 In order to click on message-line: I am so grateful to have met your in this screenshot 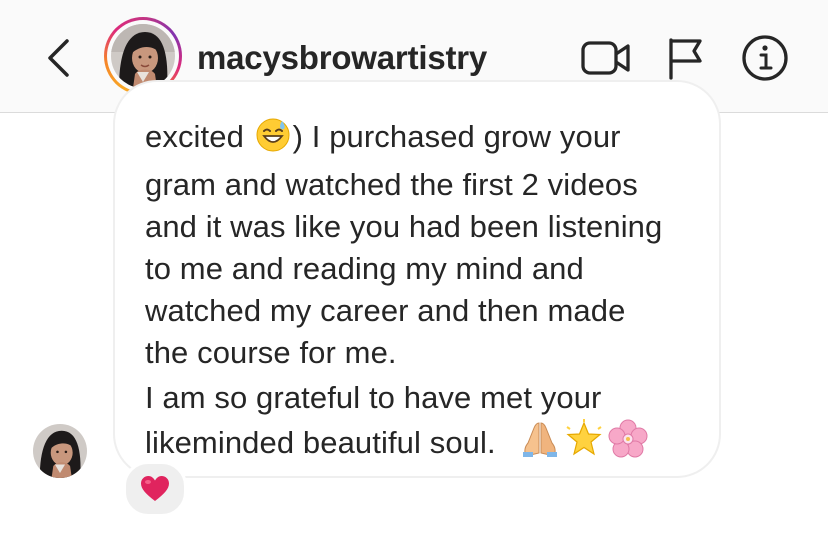, I will do `click(373, 397)`.